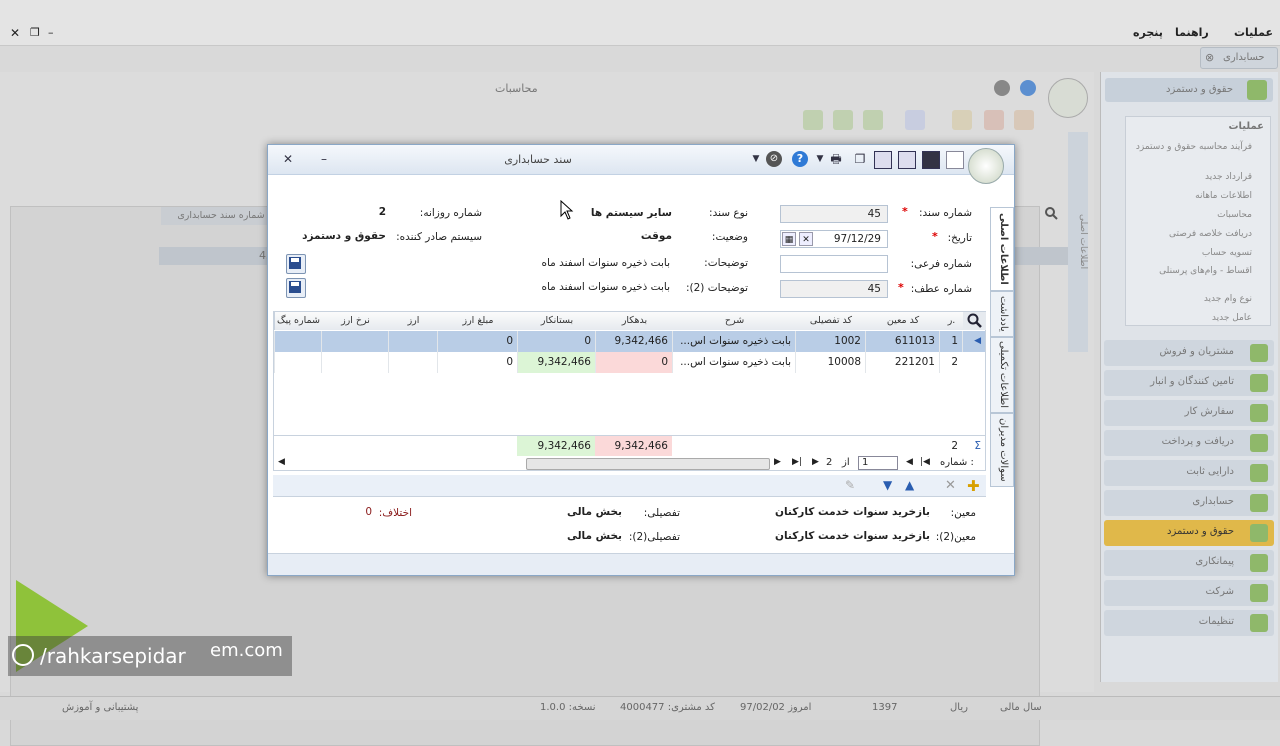 This screenshot has height=746, width=1280. What do you see at coordinates (950, 485) in the screenshot?
I see `delete-row-icon: ✕` at bounding box center [950, 485].